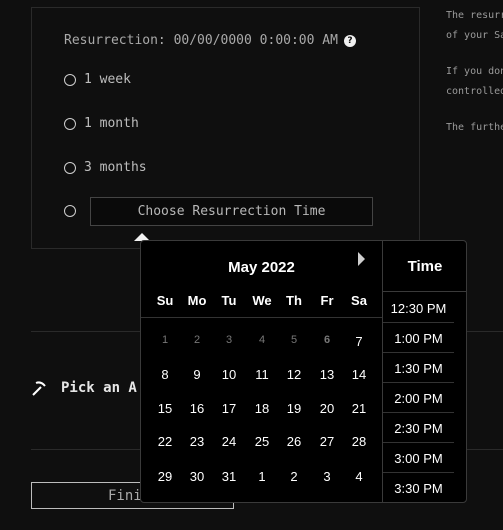  I want to click on side-text-line: of your Sa, so click(474, 35).